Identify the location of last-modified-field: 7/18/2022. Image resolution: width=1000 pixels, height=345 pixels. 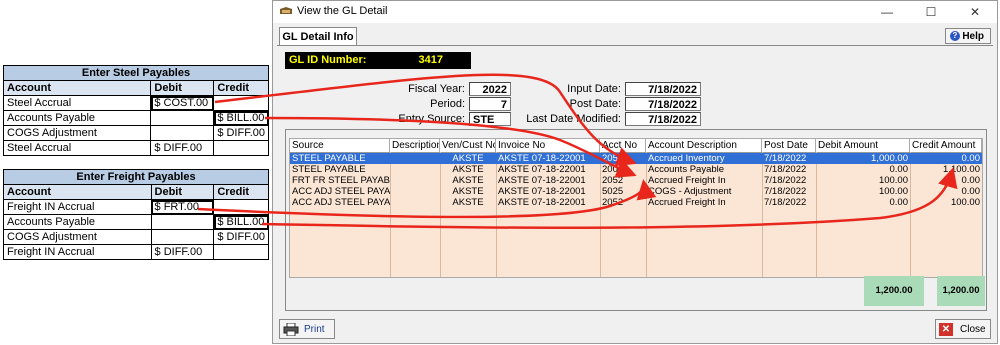
(663, 119).